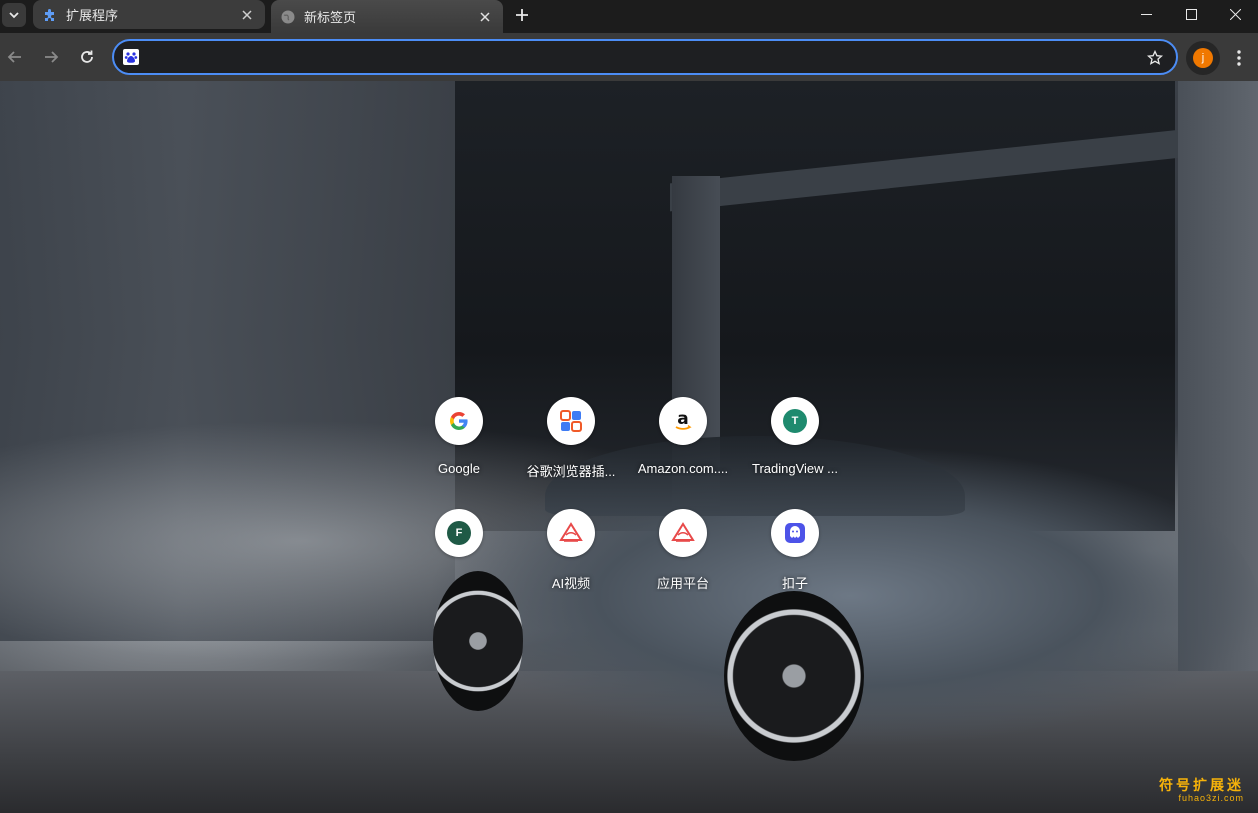  I want to click on coze-icon, so click(795, 533).